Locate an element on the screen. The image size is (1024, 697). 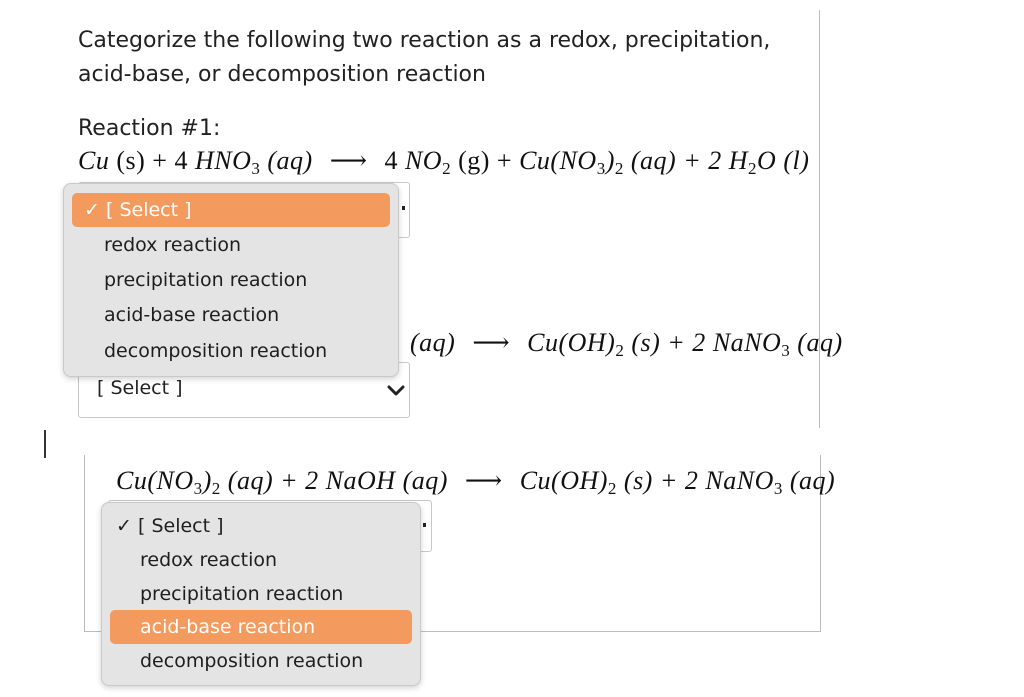
reaction-1-option-redox: redox reaction is located at coordinates (172, 245).